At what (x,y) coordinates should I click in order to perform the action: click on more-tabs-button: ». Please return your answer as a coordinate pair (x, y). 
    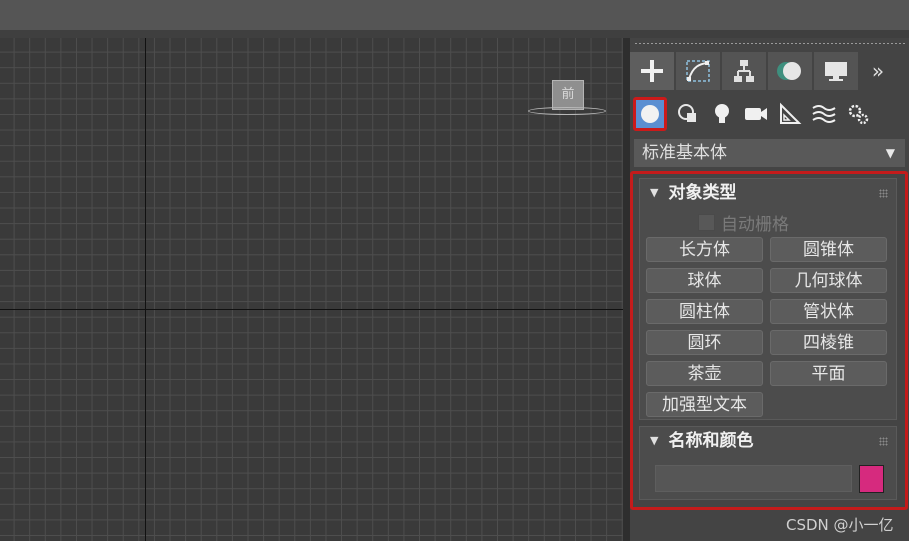
    Looking at the image, I should click on (878, 71).